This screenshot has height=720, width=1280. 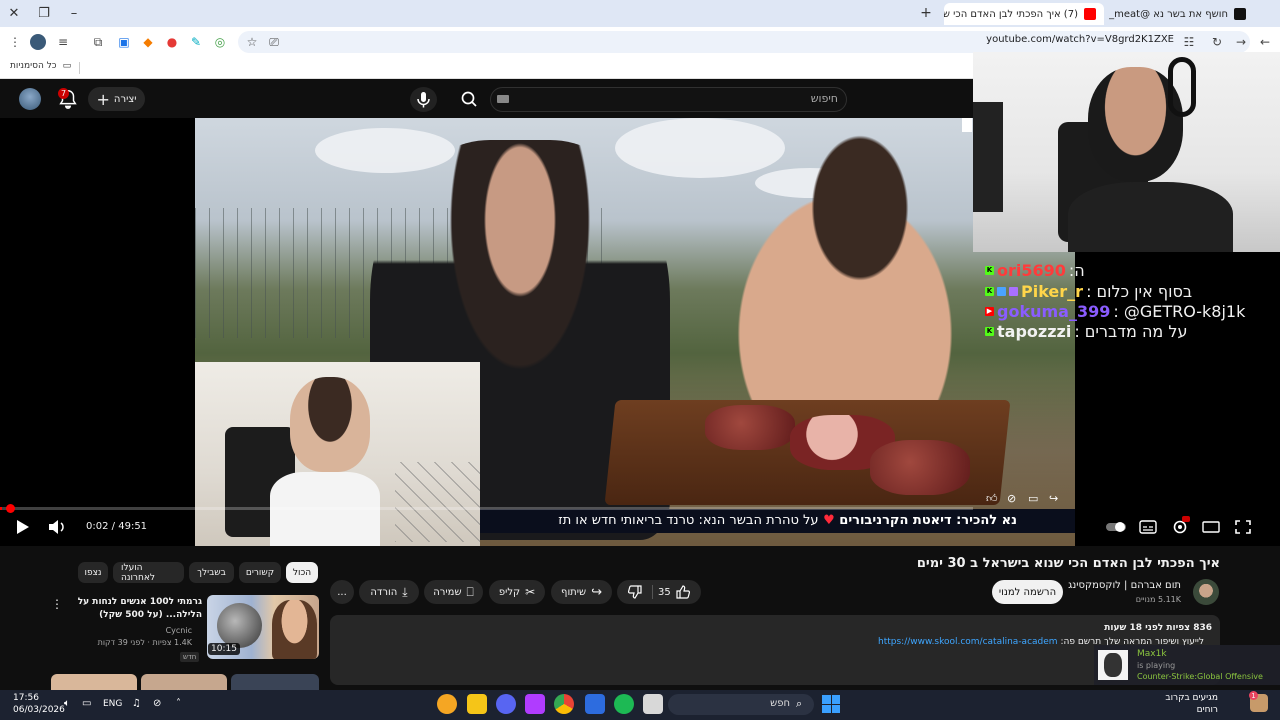 What do you see at coordinates (1124, 585) in the screenshot?
I see `channel-name: תום אברהם | לוקסמקסינג` at bounding box center [1124, 585].